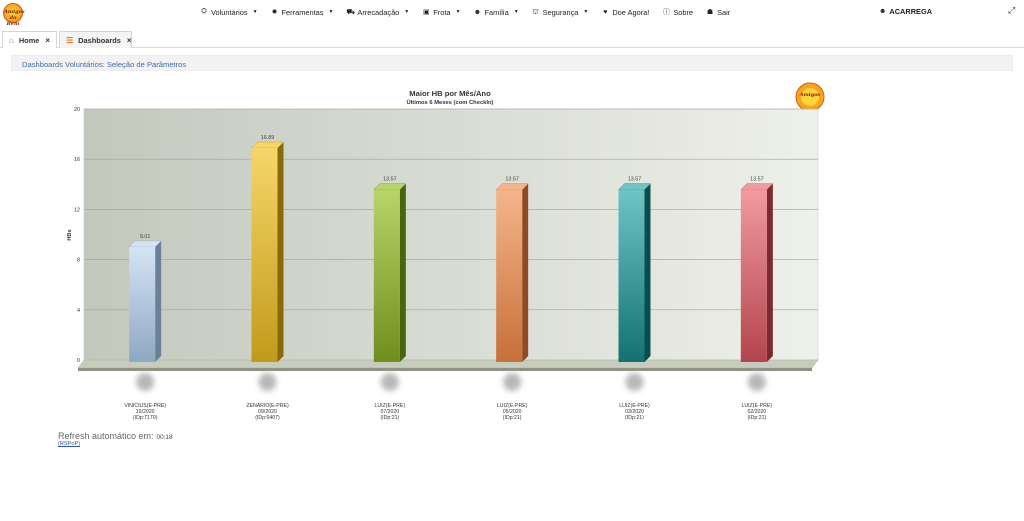 The image size is (1024, 521). I want to click on menu-item-label: Ferramentas, so click(302, 12).